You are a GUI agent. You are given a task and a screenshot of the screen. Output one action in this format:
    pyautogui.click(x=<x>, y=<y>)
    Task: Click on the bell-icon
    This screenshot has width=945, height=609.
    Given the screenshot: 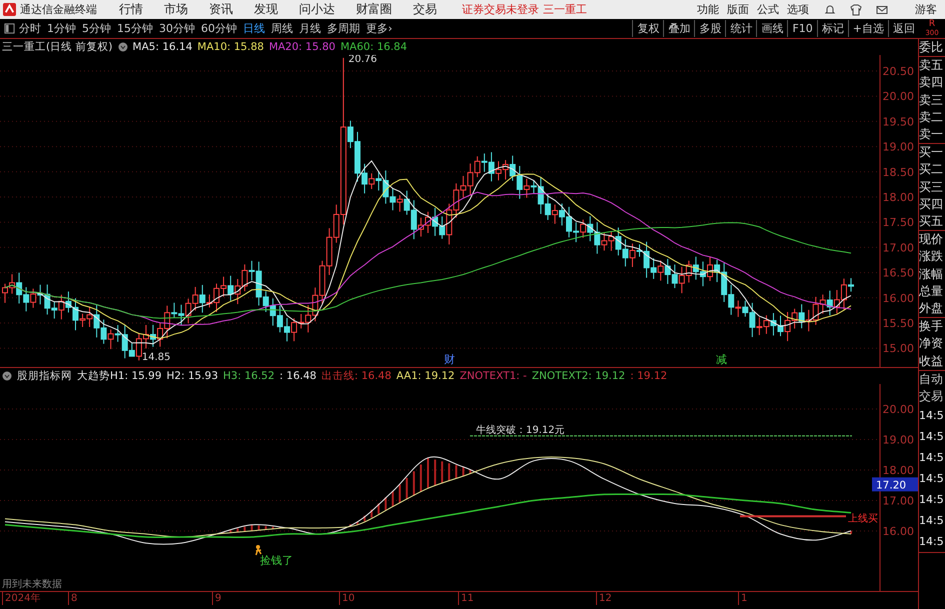 What is the action you would take?
    pyautogui.click(x=830, y=10)
    